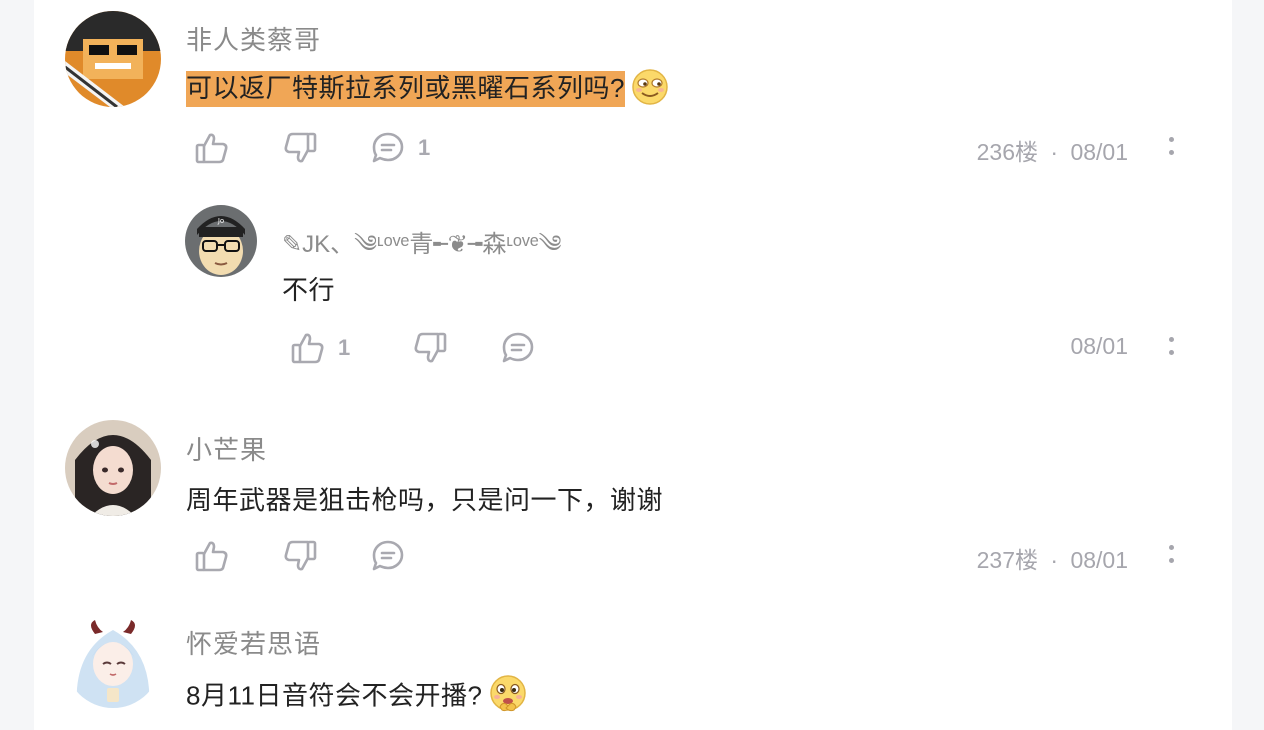 The width and height of the screenshot is (1264, 730). Describe the element at coordinates (1099, 346) in the screenshot. I see `reply-date: 08/01` at that location.